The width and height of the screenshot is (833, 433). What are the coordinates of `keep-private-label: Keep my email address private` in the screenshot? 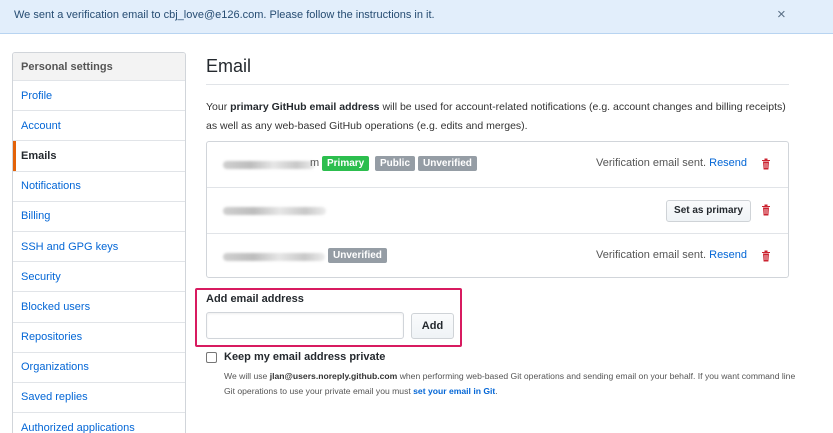 It's located at (304, 357).